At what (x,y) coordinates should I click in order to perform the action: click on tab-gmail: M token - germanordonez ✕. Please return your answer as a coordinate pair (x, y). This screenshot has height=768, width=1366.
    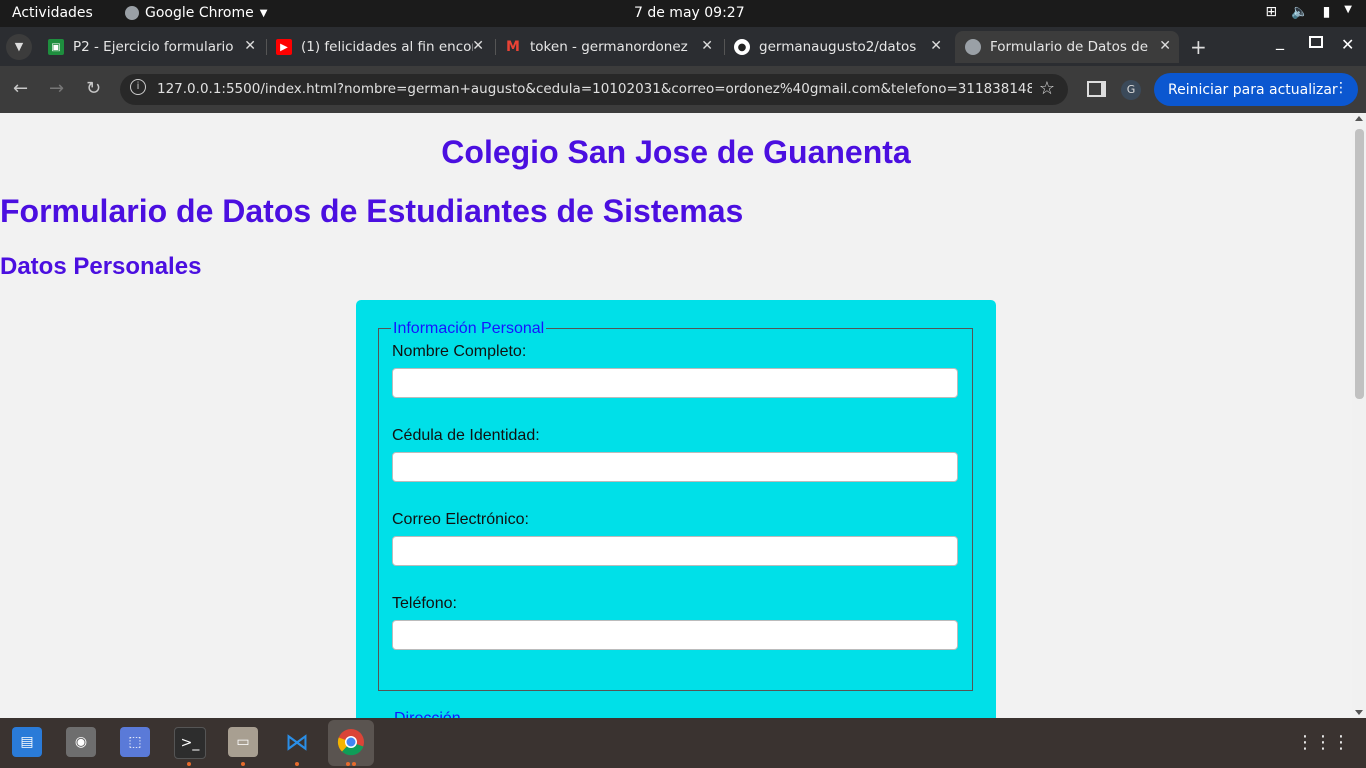
    Looking at the image, I should click on (609, 47).